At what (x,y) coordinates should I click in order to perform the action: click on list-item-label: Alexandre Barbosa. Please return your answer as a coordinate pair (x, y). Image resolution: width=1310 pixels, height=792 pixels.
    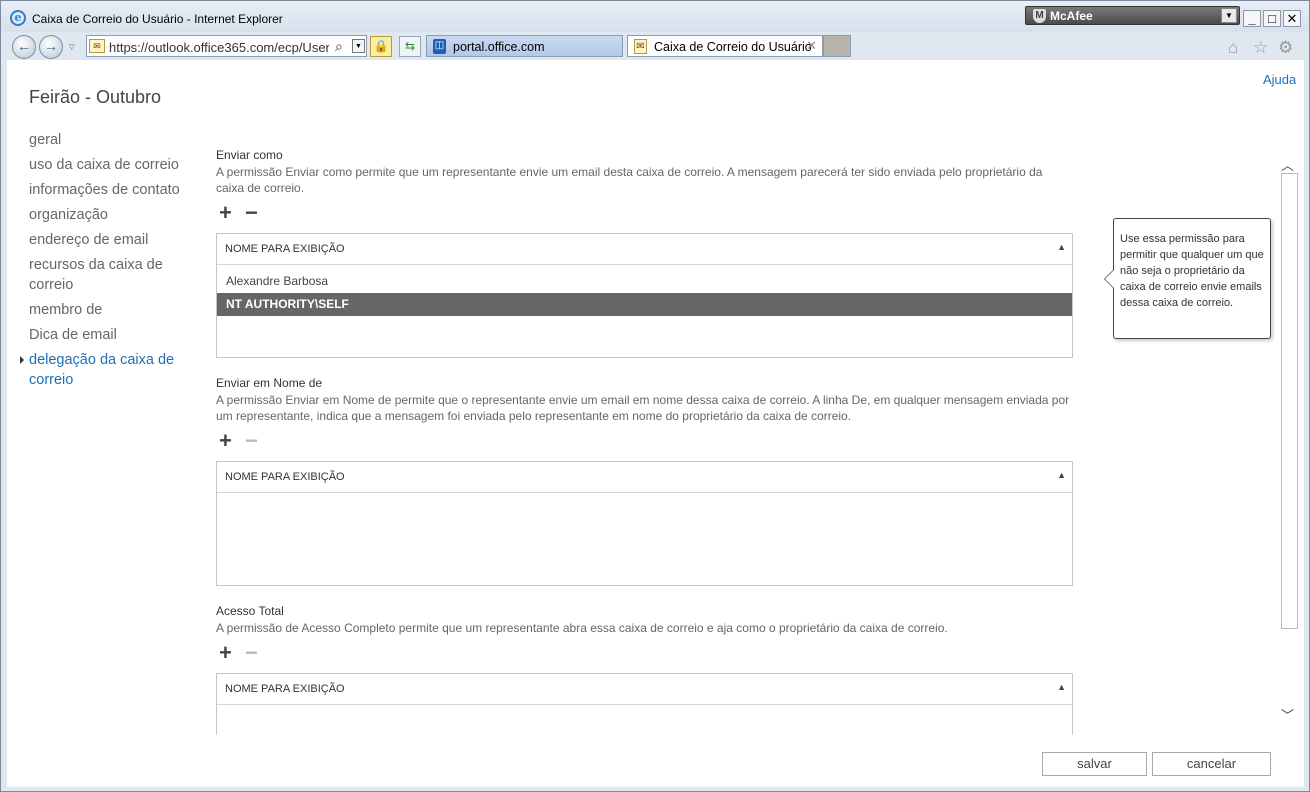
    Looking at the image, I should click on (277, 281).